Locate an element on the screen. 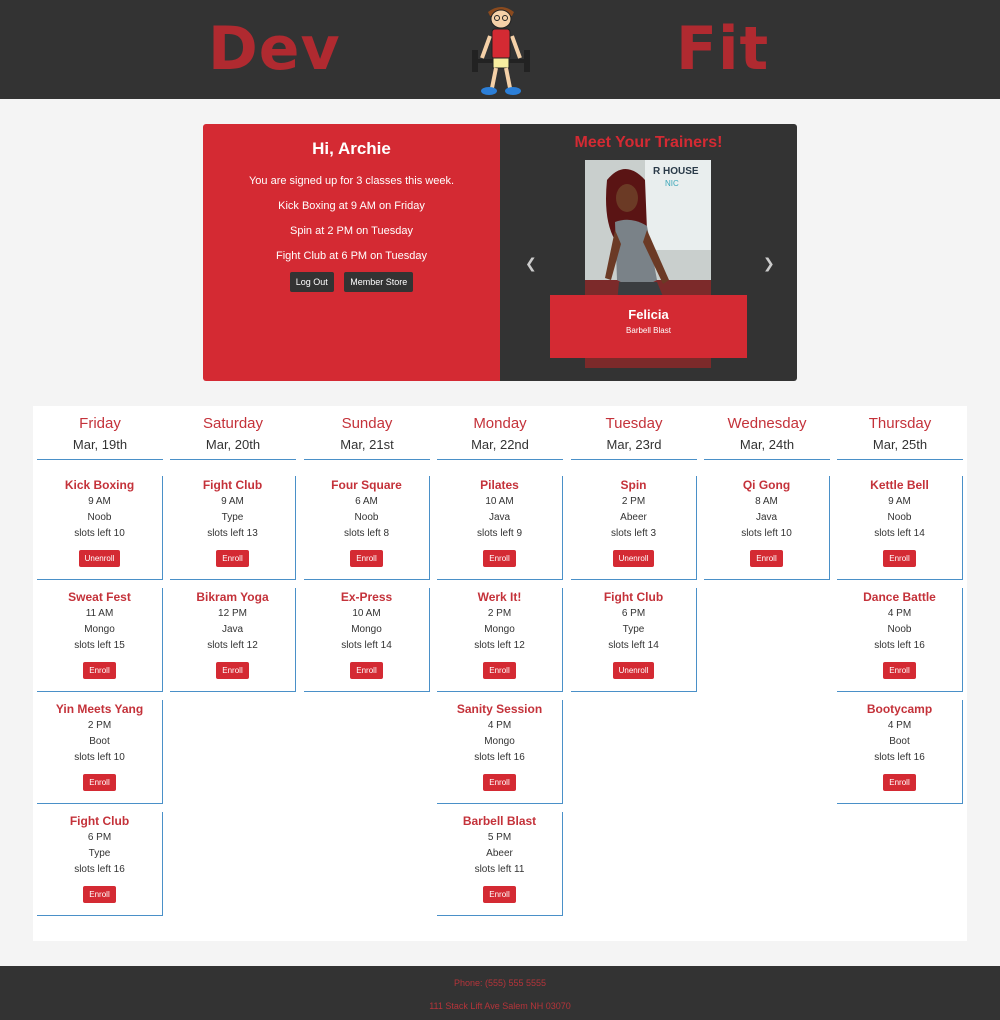 This screenshot has width=1000, height=1020. day-date: Mar, 22nd is located at coordinates (500, 444).